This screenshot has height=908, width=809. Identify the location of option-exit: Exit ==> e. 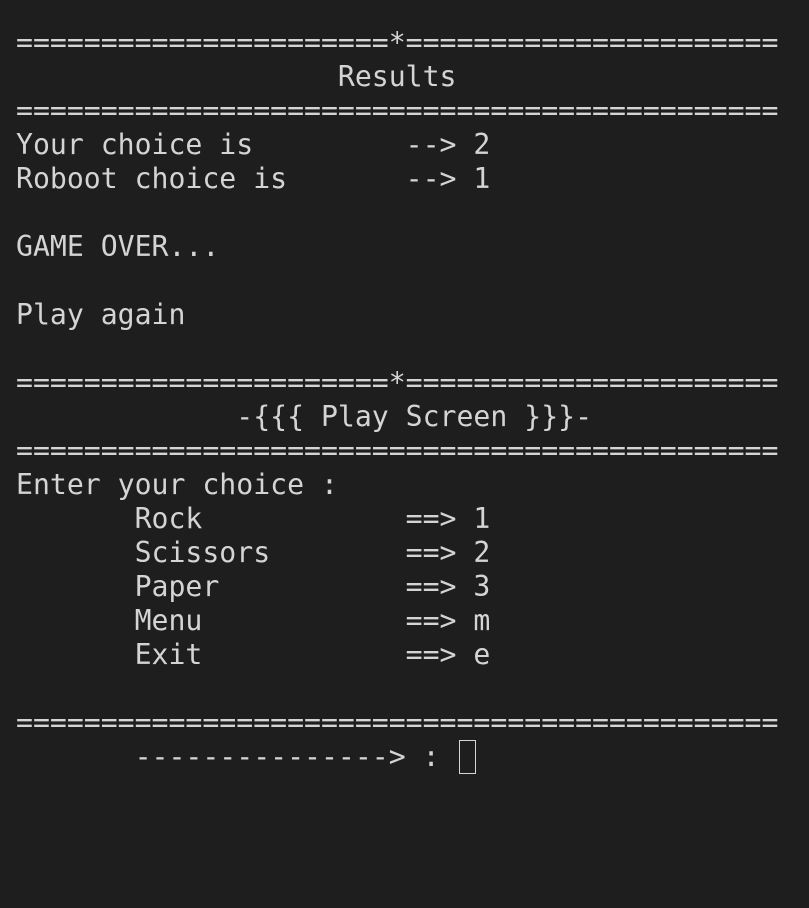
(253, 654).